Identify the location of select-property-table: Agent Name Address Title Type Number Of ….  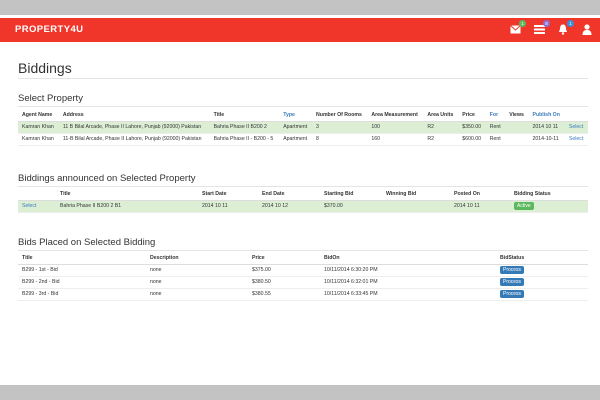
(303, 127).